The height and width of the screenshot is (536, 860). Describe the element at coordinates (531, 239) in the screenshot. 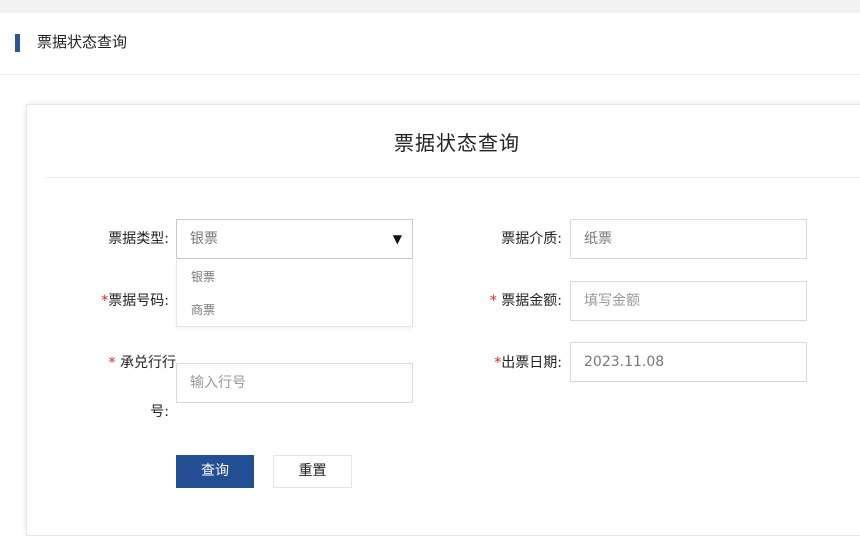

I see `bill-medium-label-text: 票据介质:` at that location.